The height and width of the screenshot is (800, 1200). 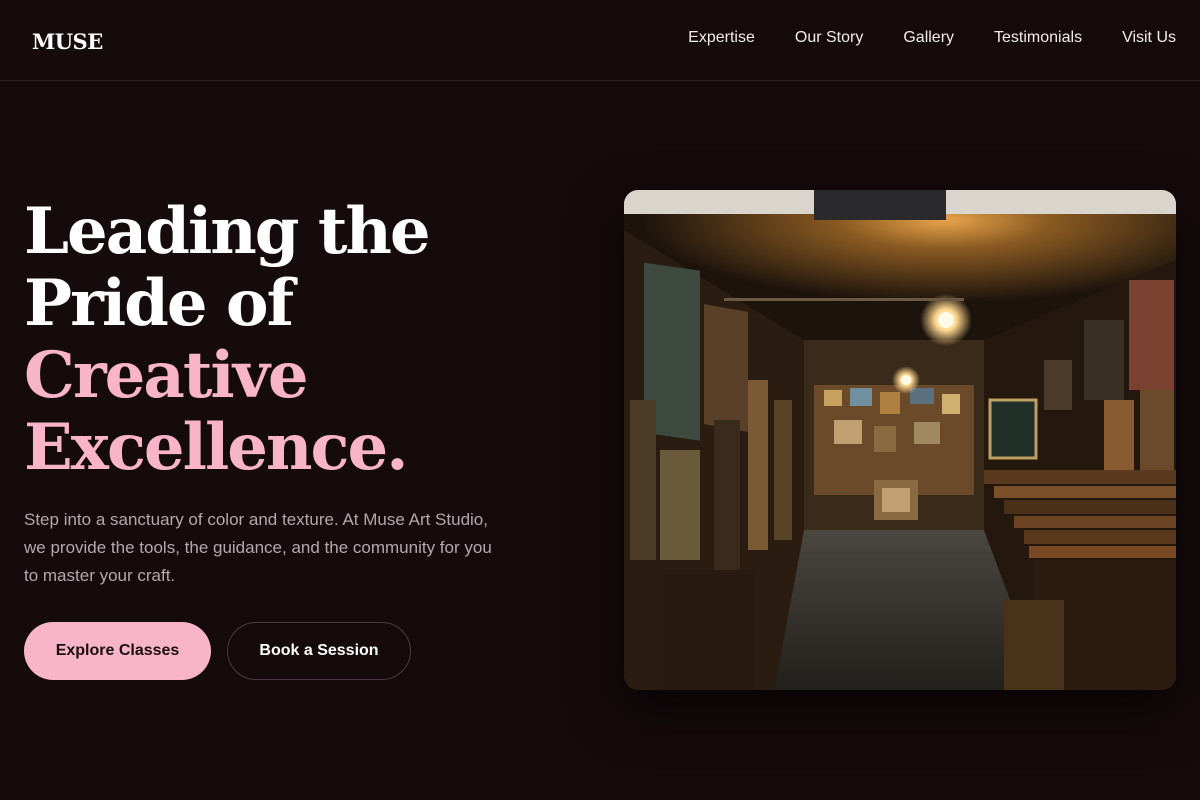 I want to click on headline-line-3: Creative, so click(x=166, y=375).